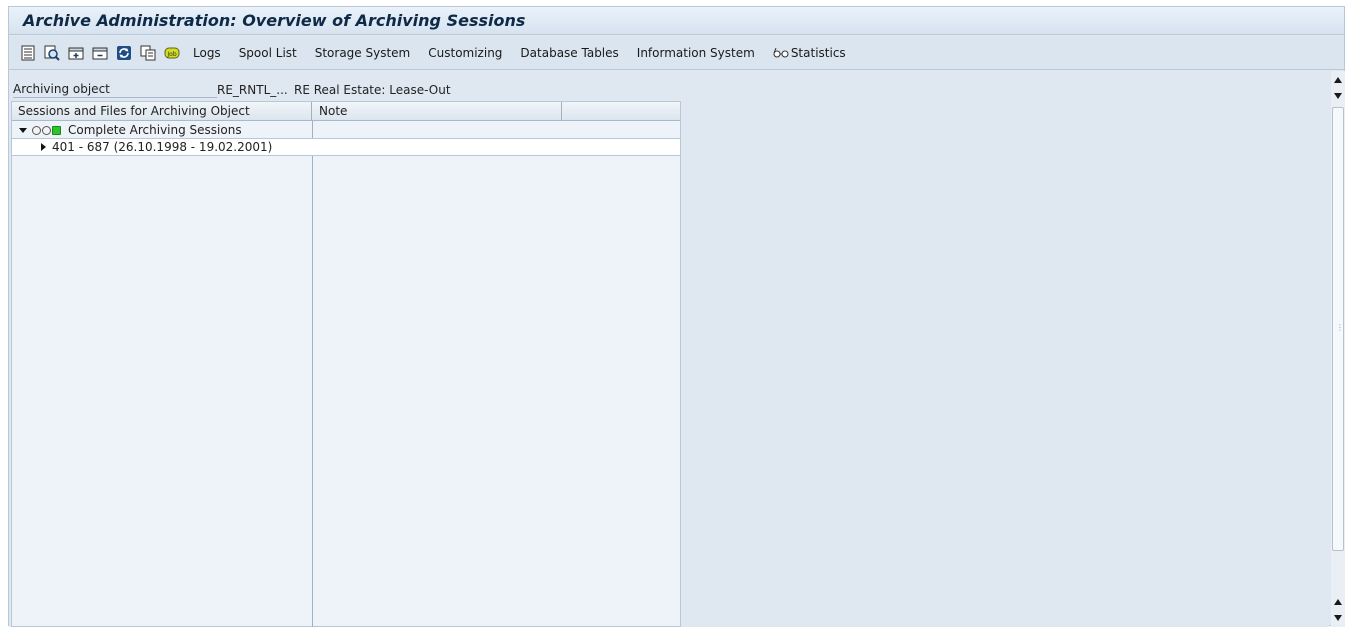 This screenshot has width=1359, height=638. Describe the element at coordinates (372, 90) in the screenshot. I see `archiving-object-description: RE Real Estate: Lease-Out` at that location.